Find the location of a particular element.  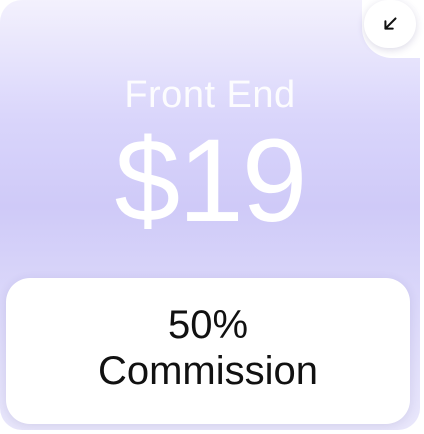

arrow-down-left-icon is located at coordinates (390, 23).